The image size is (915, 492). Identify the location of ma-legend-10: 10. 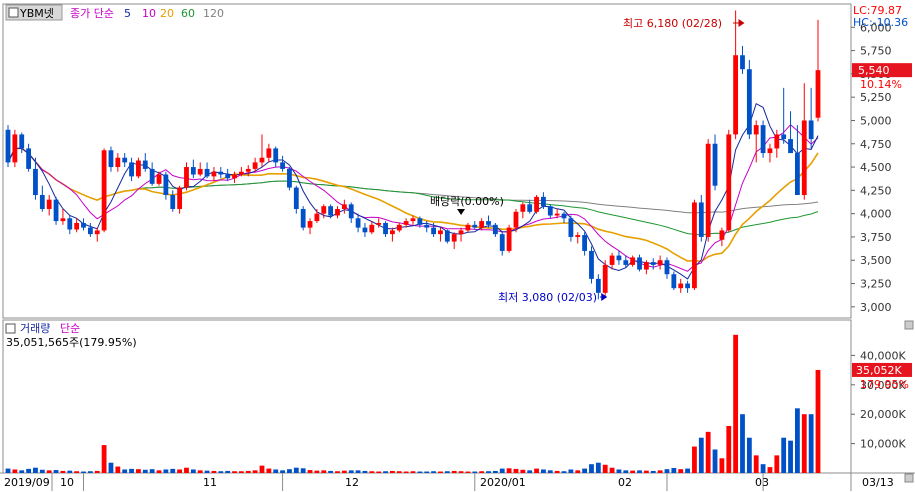
(149, 13).